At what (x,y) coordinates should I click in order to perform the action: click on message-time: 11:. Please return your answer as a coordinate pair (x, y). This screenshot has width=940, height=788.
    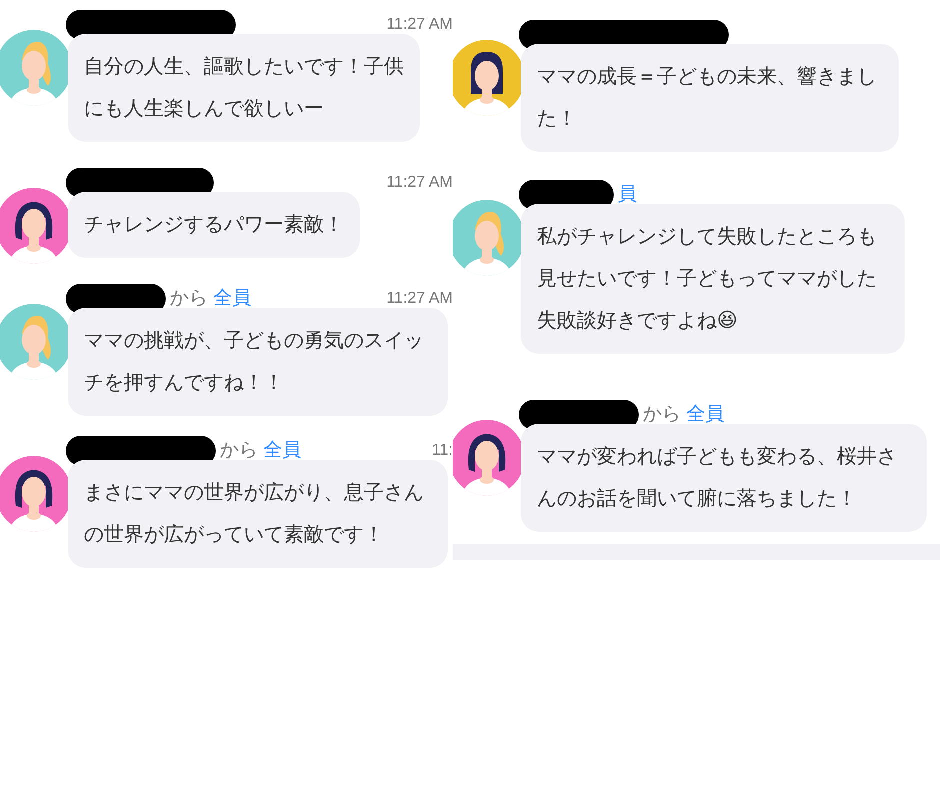
    Looking at the image, I should click on (442, 451).